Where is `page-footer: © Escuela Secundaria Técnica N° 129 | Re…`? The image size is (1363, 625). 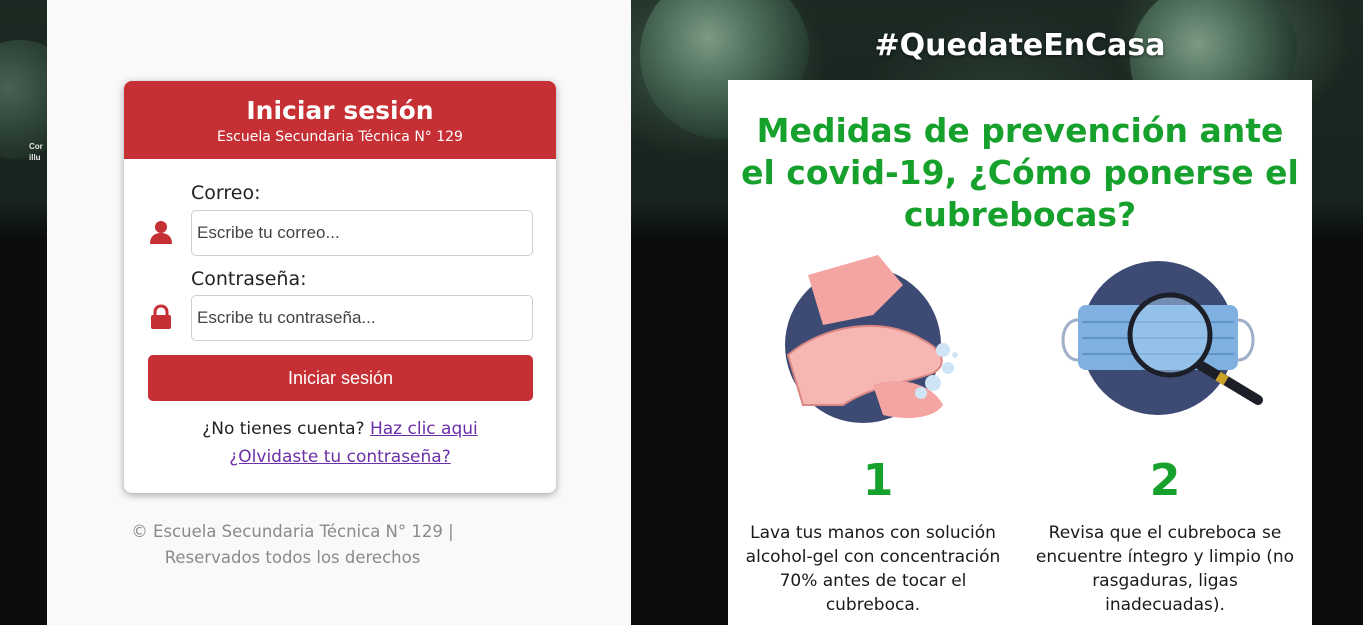 page-footer: © Escuela Secundaria Técnica N° 129 | Re… is located at coordinates (292, 545).